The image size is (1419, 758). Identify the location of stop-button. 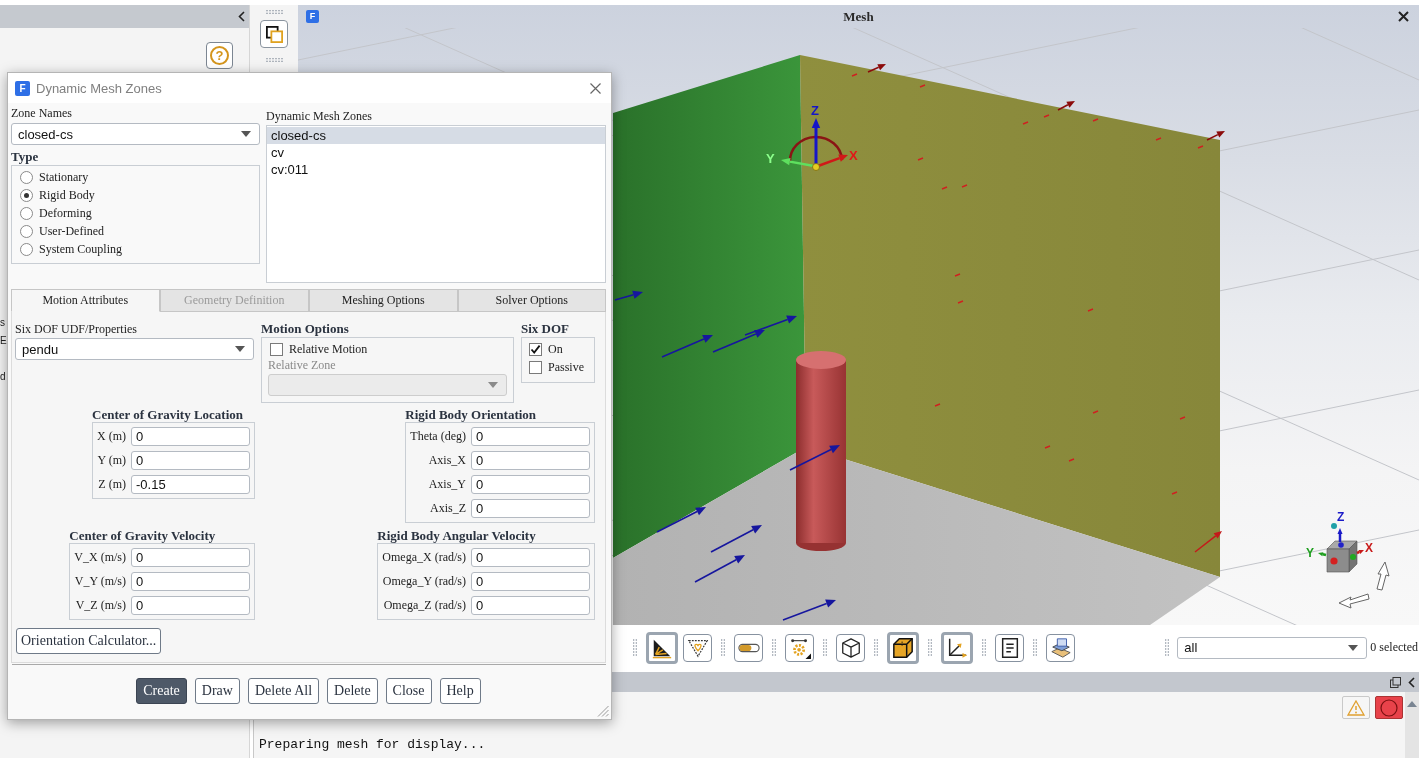
(1389, 707).